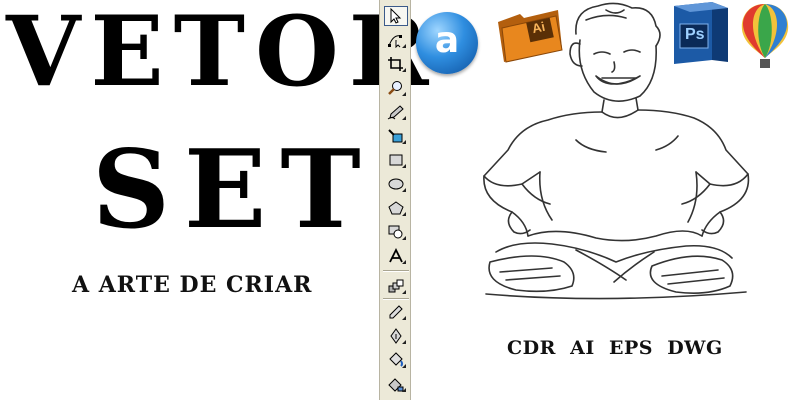  What do you see at coordinates (396, 208) in the screenshot?
I see `polygon-tool` at bounding box center [396, 208].